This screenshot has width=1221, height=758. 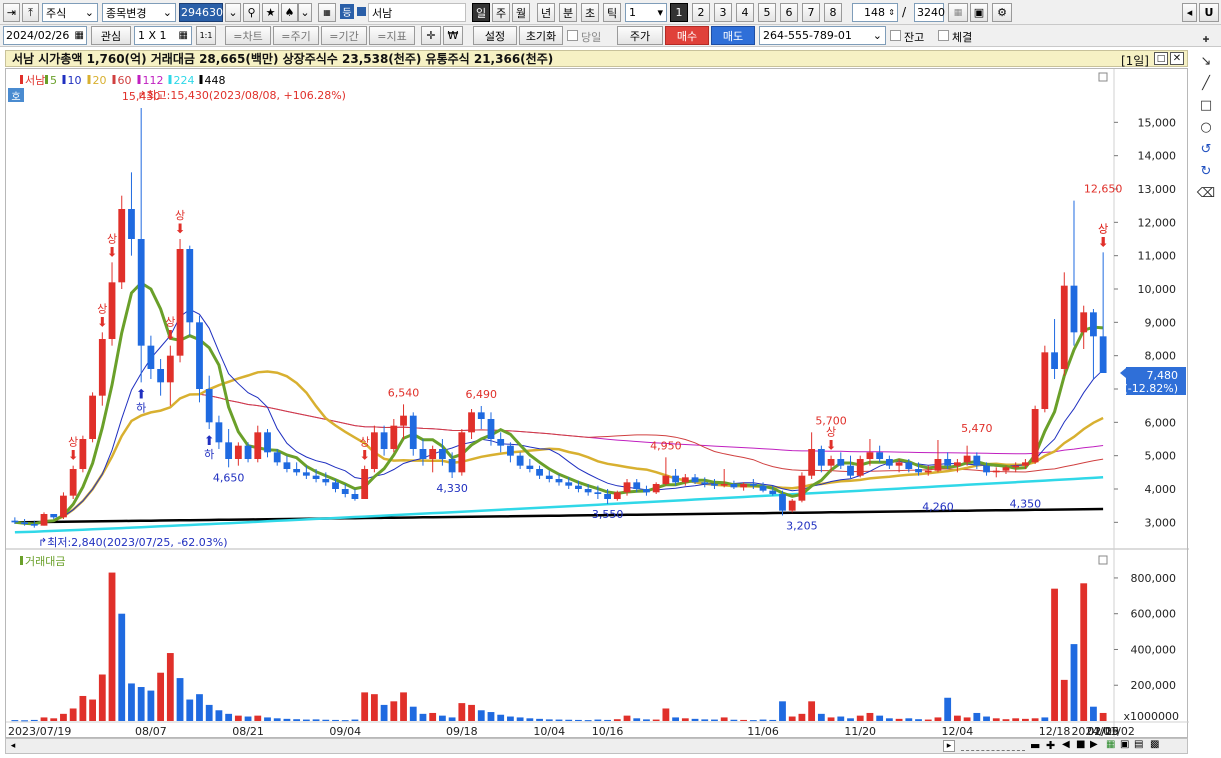 I want to click on play-icon: ▶, so click(x=1094, y=744).